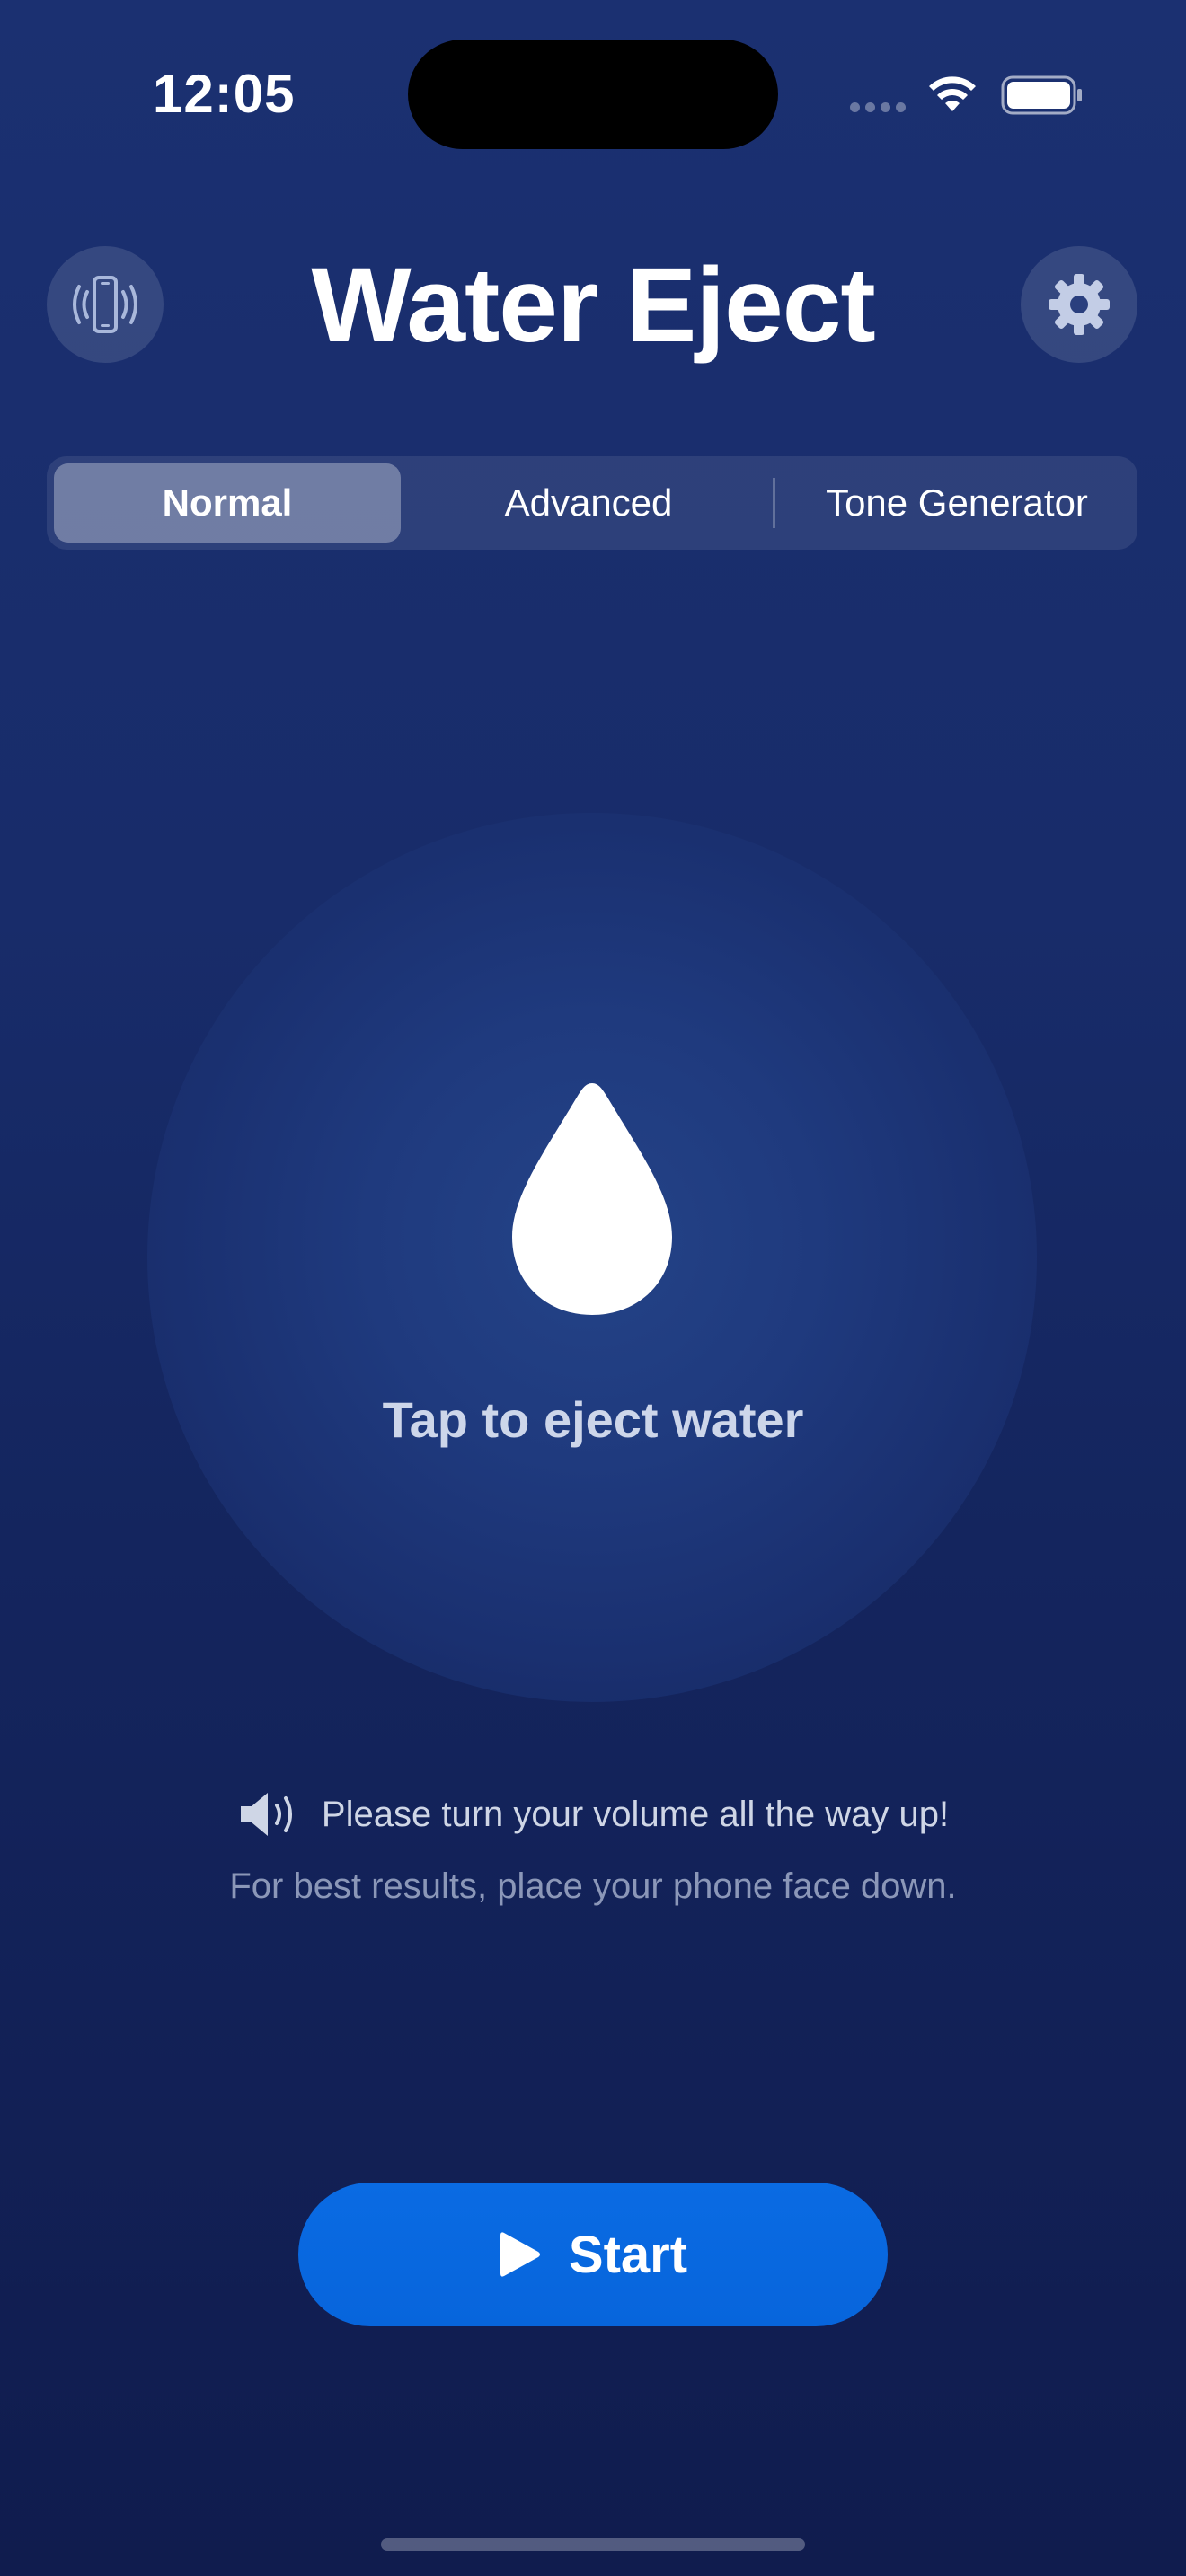  What do you see at coordinates (227, 503) in the screenshot?
I see `tab-normal: Normal` at bounding box center [227, 503].